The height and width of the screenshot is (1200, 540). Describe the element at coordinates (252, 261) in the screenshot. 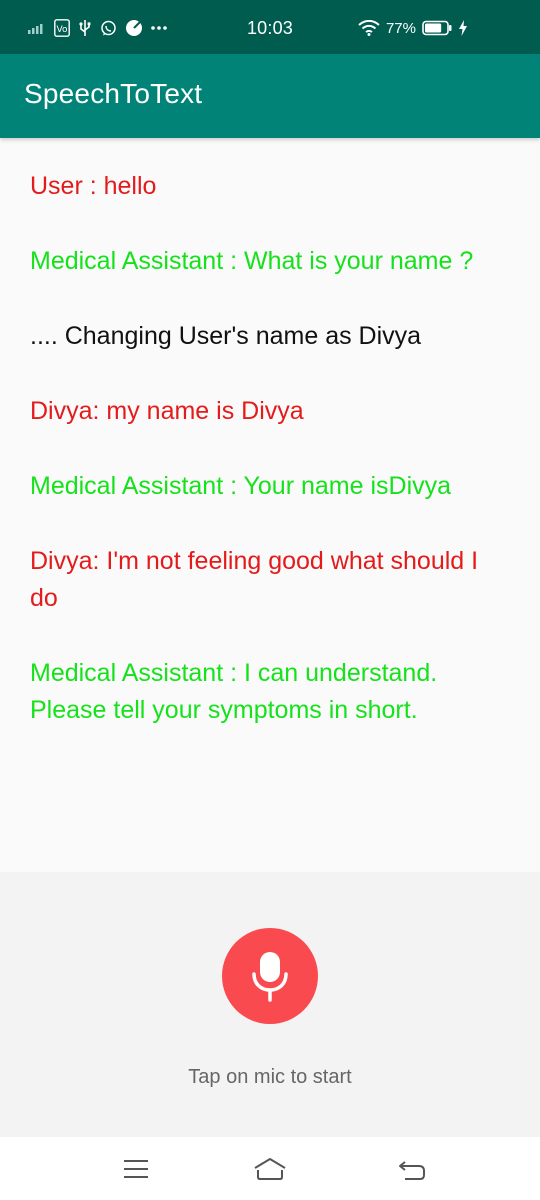

I see `message-assistant: Medical Assistant : What is your name ?` at that location.